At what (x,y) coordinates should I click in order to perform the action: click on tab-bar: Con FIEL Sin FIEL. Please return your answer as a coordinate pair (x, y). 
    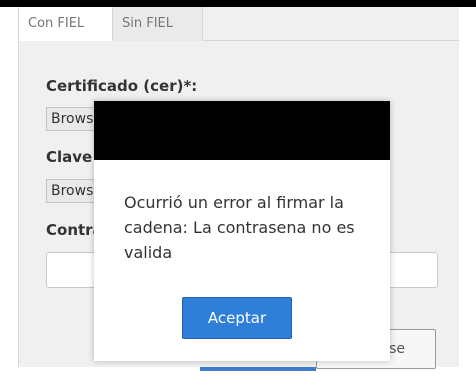
    Looking at the image, I should click on (239, 24).